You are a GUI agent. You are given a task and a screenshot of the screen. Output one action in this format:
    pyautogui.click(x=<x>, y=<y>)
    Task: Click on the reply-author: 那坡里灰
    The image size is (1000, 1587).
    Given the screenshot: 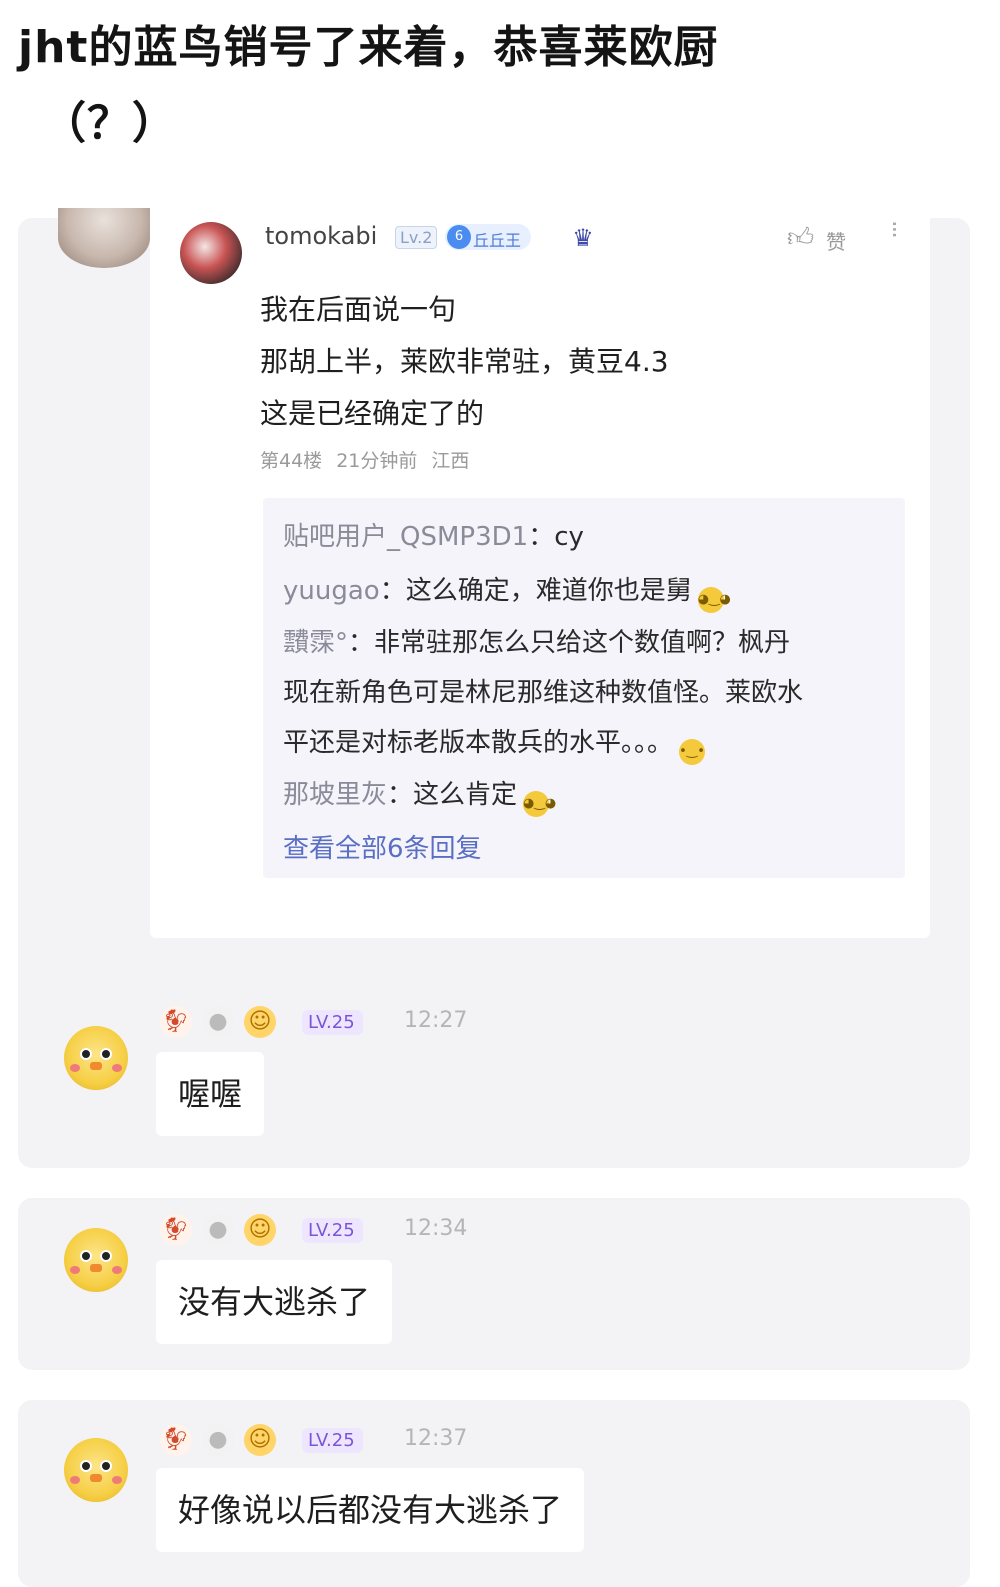 What is the action you would take?
    pyautogui.click(x=335, y=795)
    